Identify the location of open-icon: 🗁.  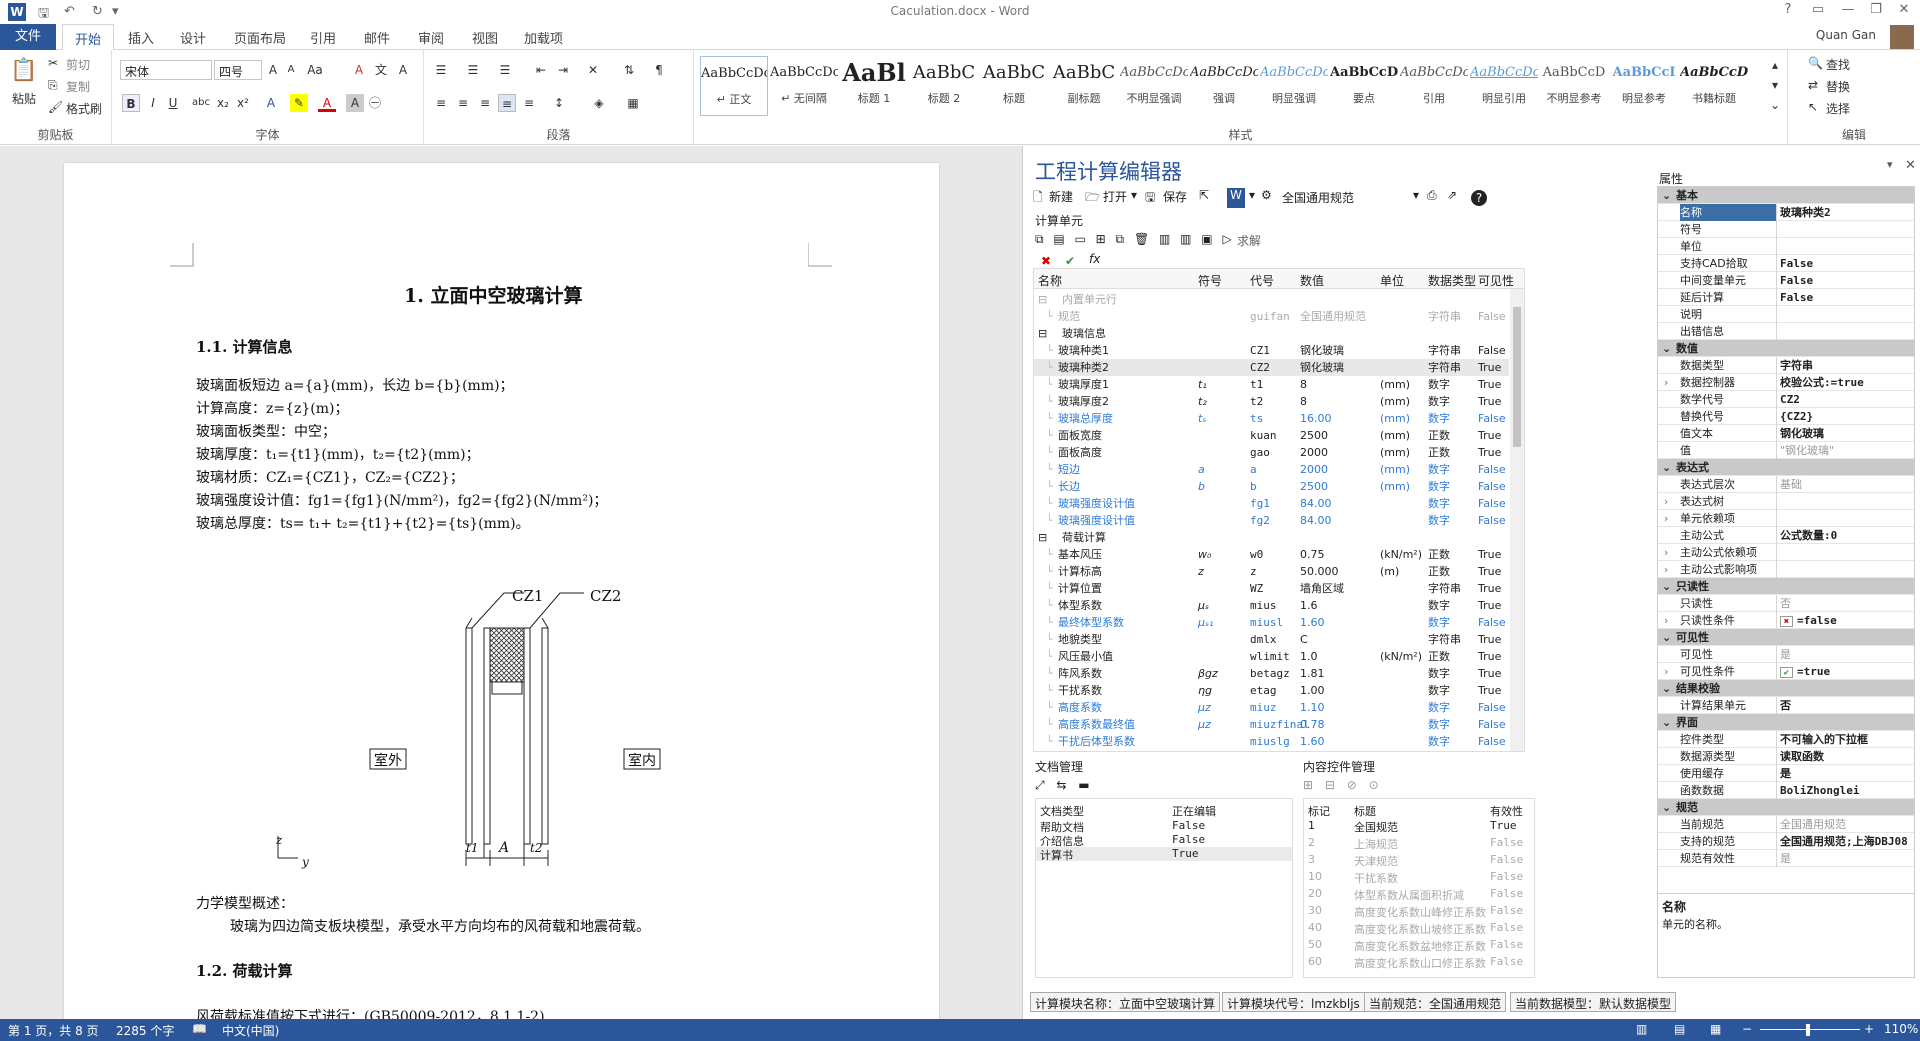
(1092, 198).